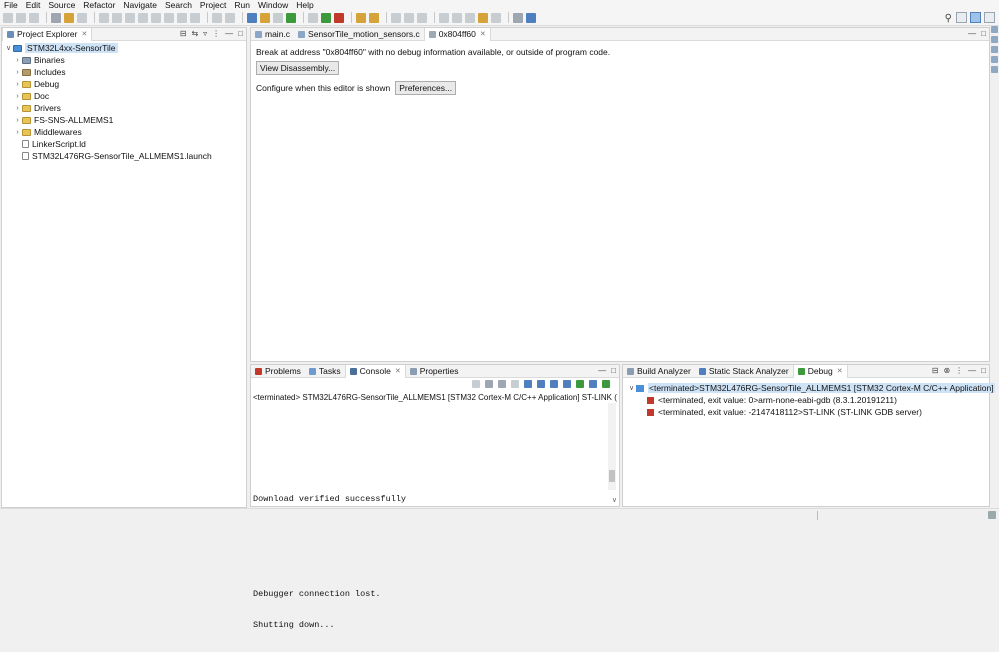  Describe the element at coordinates (515, 384) in the screenshot. I see `clear-console-icon` at that location.